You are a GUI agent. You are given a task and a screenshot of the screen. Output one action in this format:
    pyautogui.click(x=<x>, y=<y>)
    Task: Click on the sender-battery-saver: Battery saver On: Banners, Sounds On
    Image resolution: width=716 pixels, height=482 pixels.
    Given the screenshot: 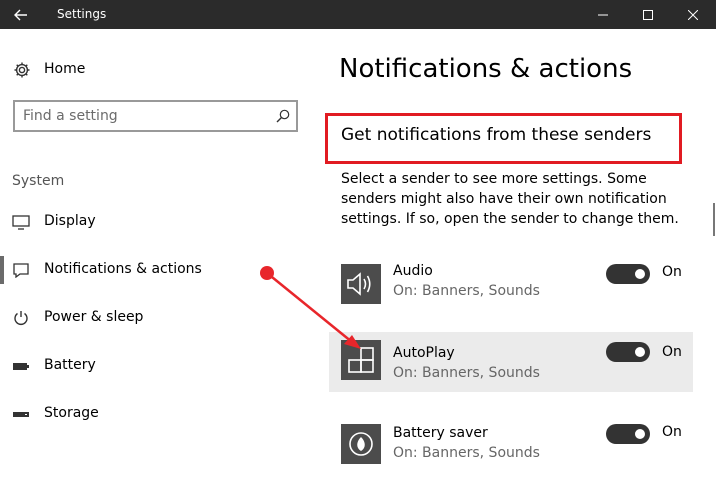 What is the action you would take?
    pyautogui.click(x=511, y=452)
    